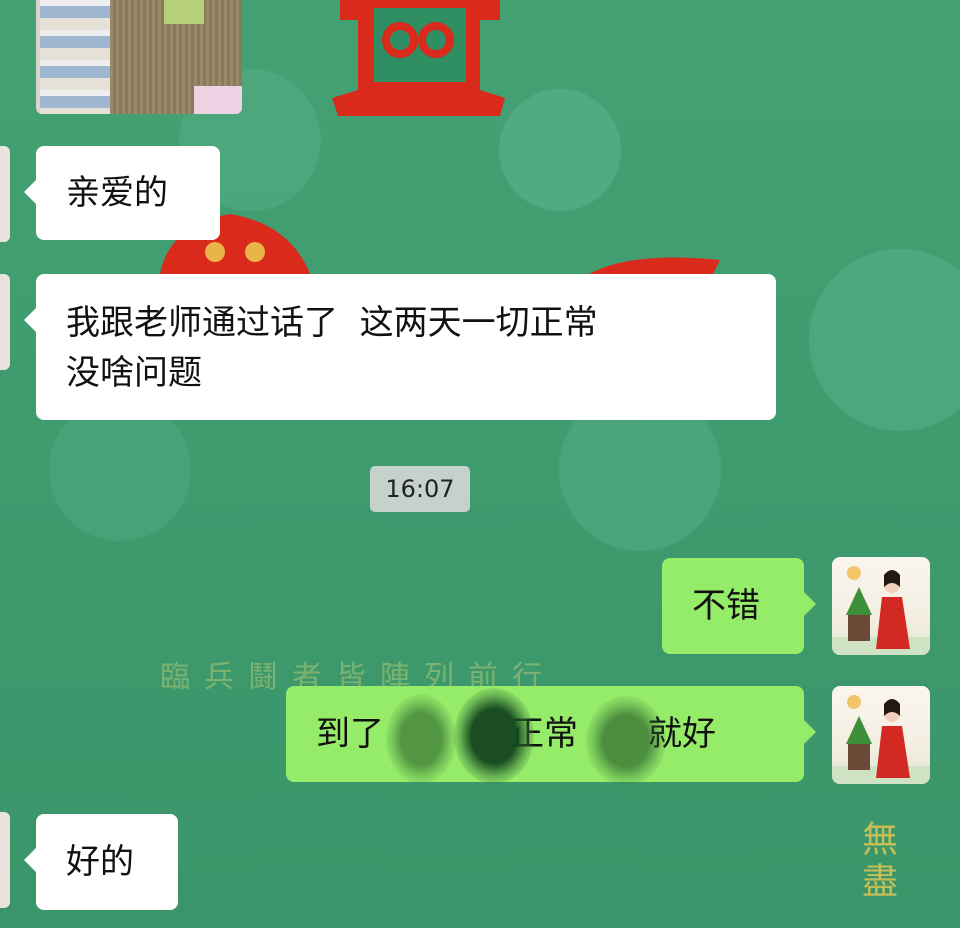 Image resolution: width=960 pixels, height=928 pixels. What do you see at coordinates (876, 862) in the screenshot?
I see `wallpaper-vertical-text: 無盡` at bounding box center [876, 862].